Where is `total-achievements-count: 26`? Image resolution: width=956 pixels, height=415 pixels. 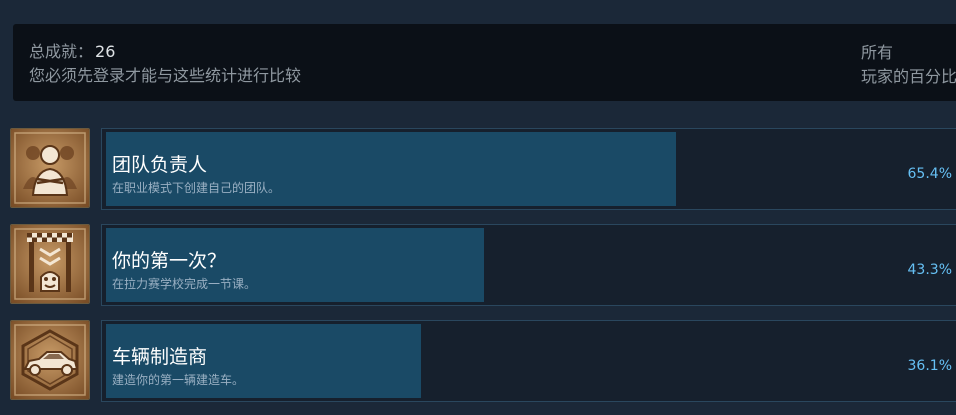
total-achievements-count: 26 is located at coordinates (105, 51).